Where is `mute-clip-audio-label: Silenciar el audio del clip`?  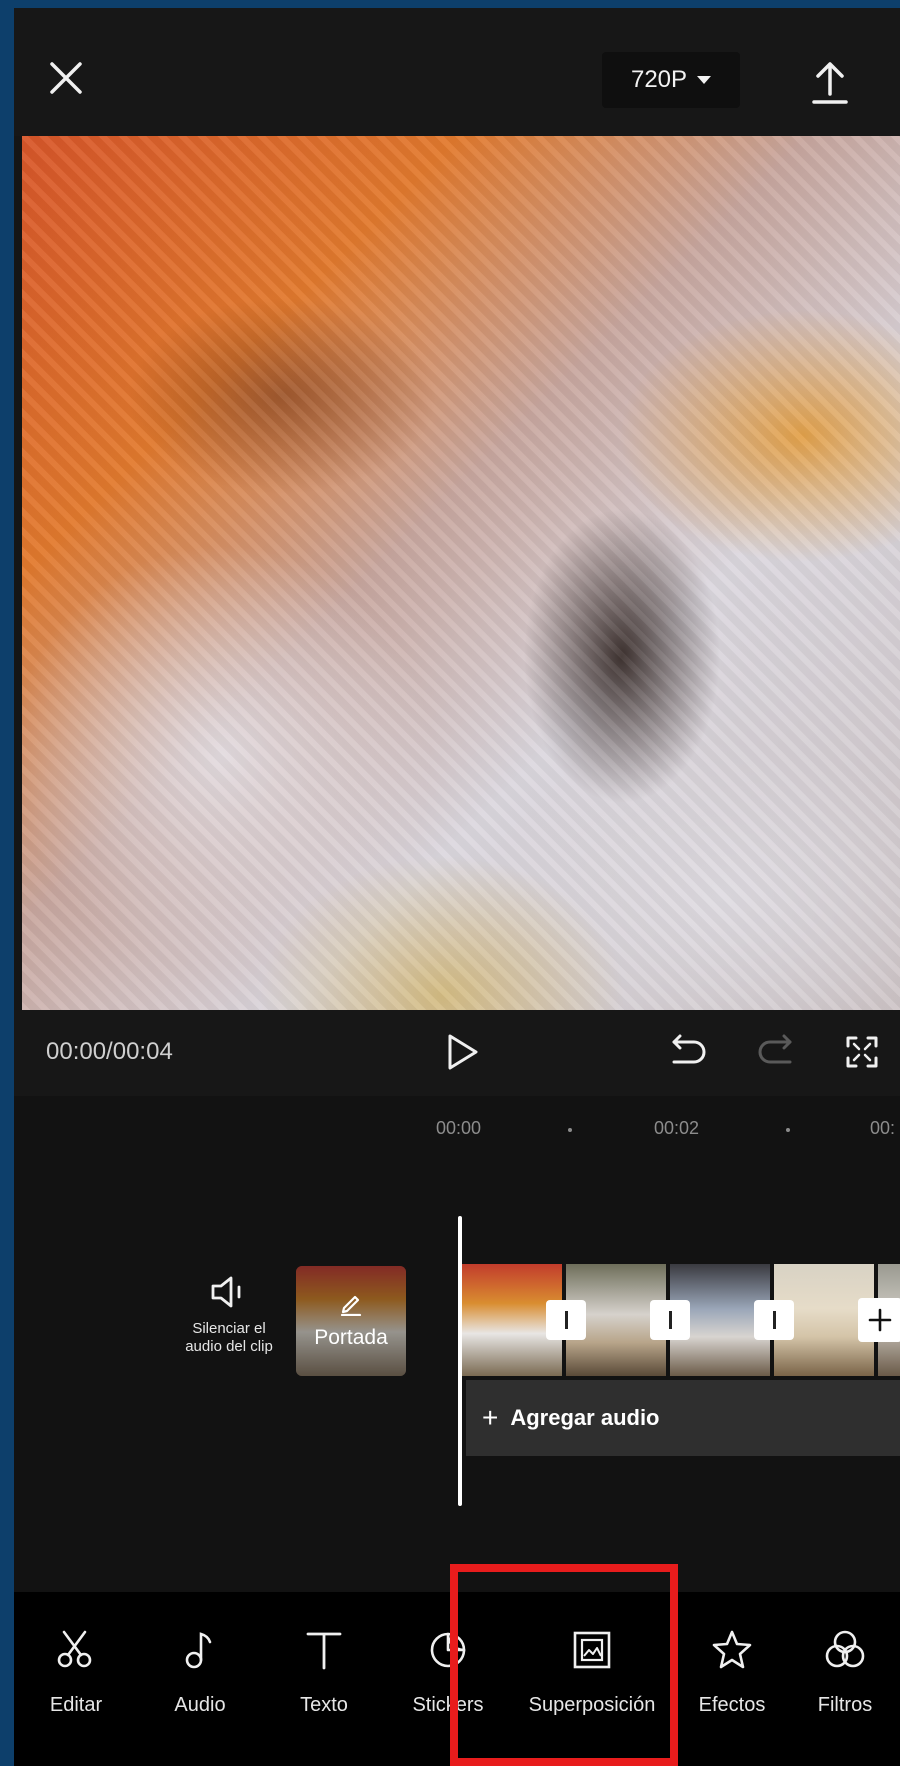
mute-clip-audio-label: Silenciar el audio del clip is located at coordinates (229, 1337).